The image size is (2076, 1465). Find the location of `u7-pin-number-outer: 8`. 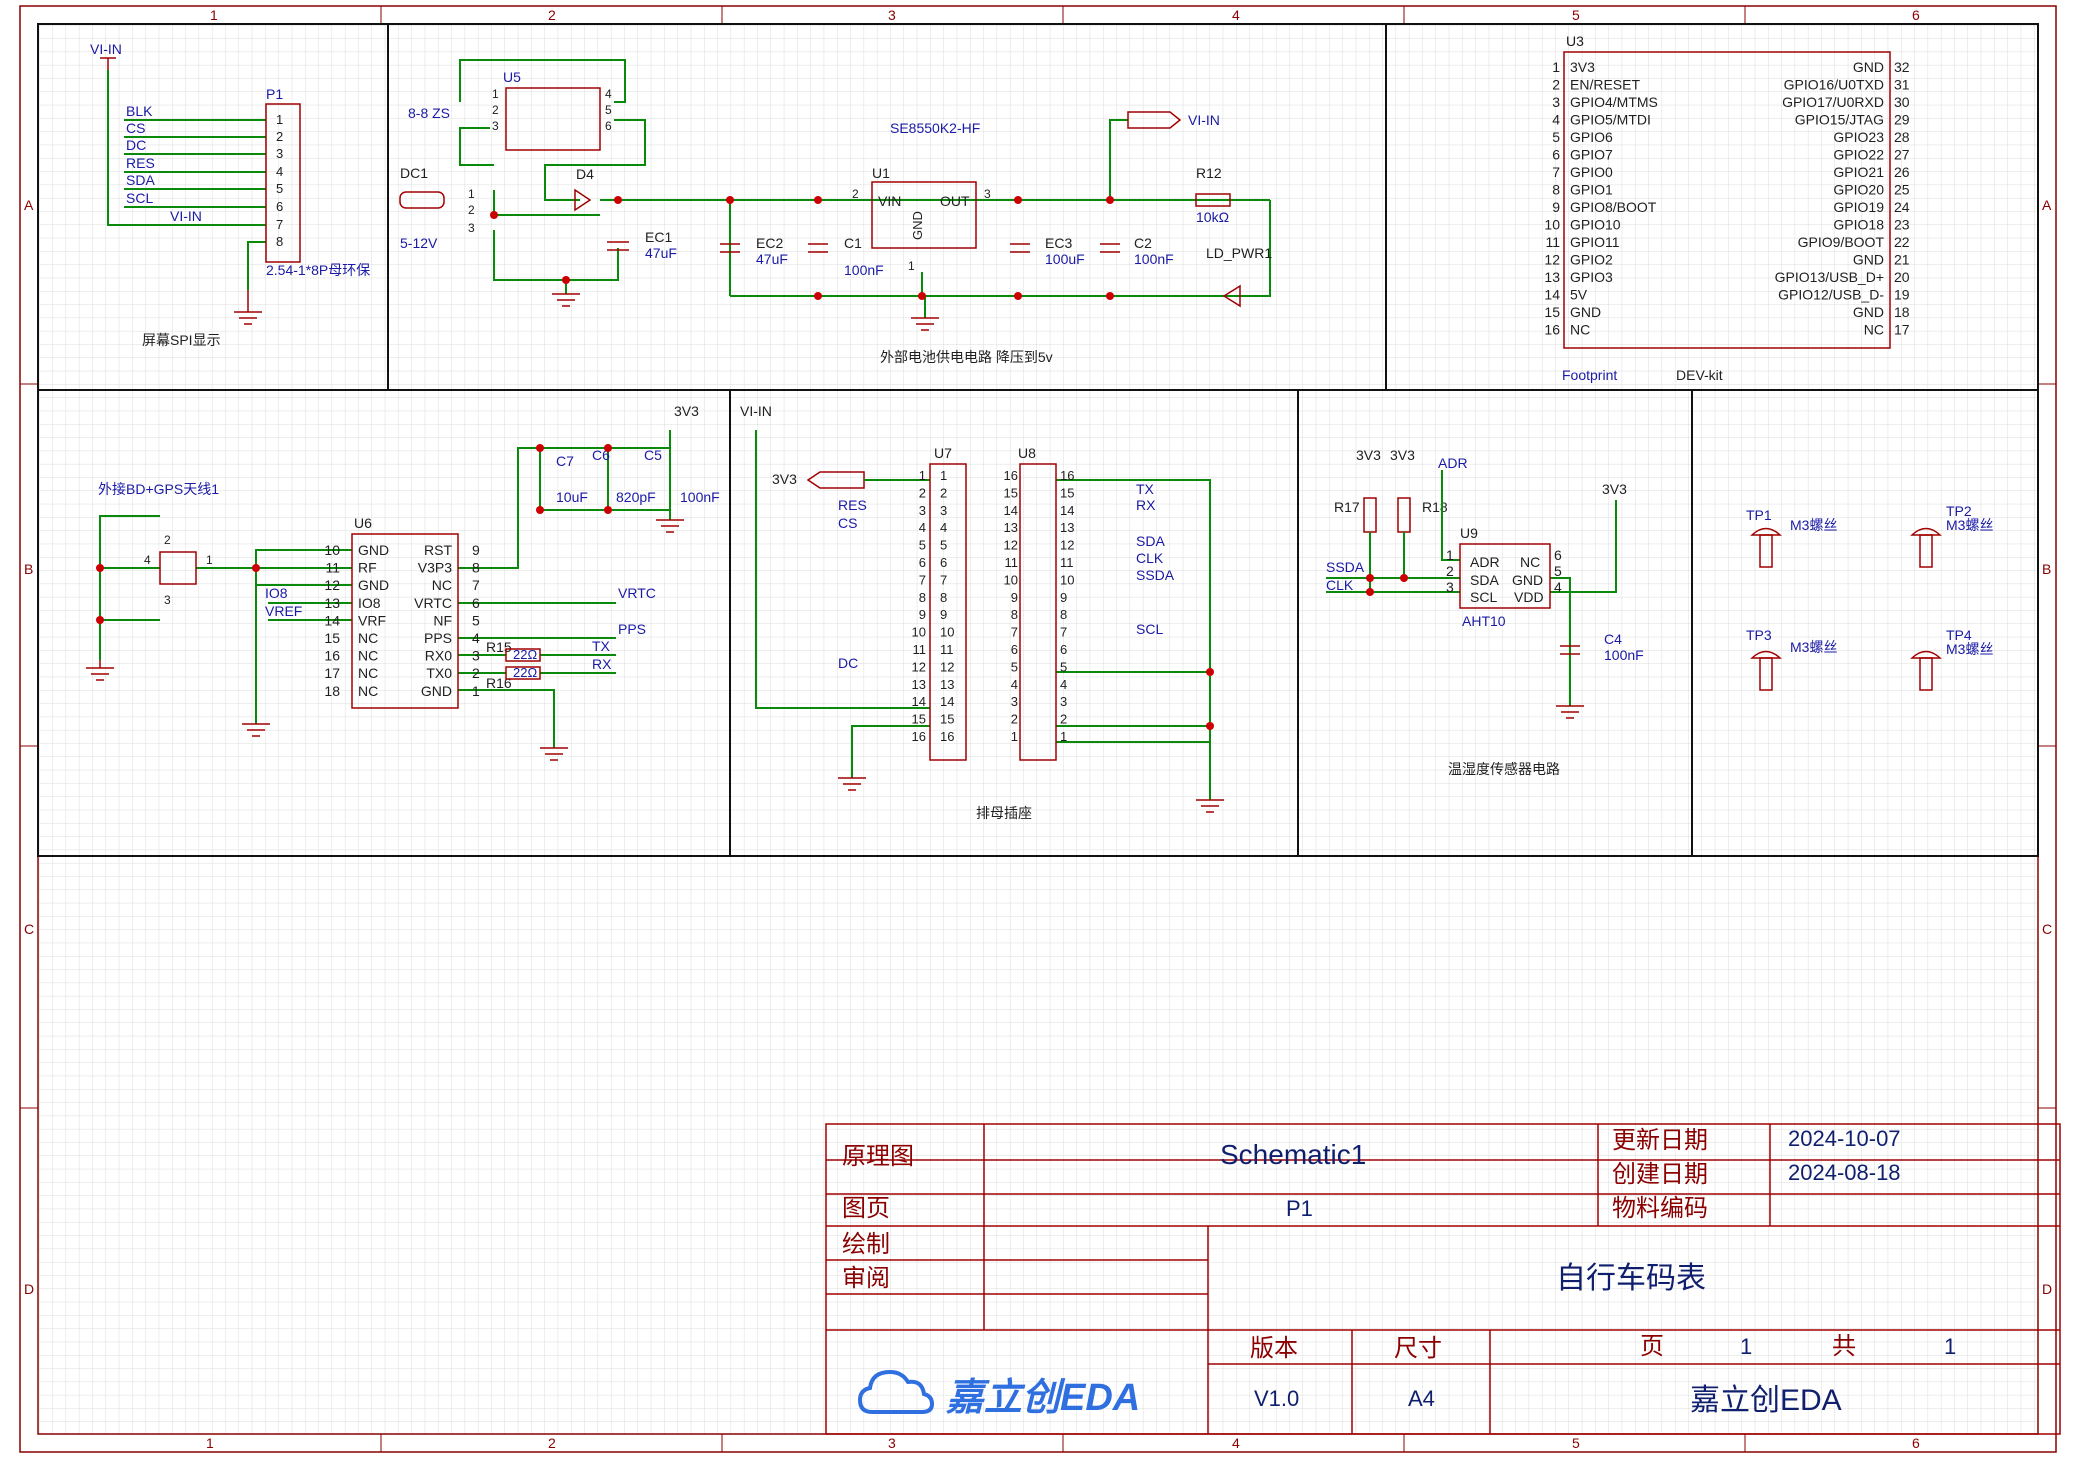

u7-pin-number-outer: 8 is located at coordinates (922, 597).